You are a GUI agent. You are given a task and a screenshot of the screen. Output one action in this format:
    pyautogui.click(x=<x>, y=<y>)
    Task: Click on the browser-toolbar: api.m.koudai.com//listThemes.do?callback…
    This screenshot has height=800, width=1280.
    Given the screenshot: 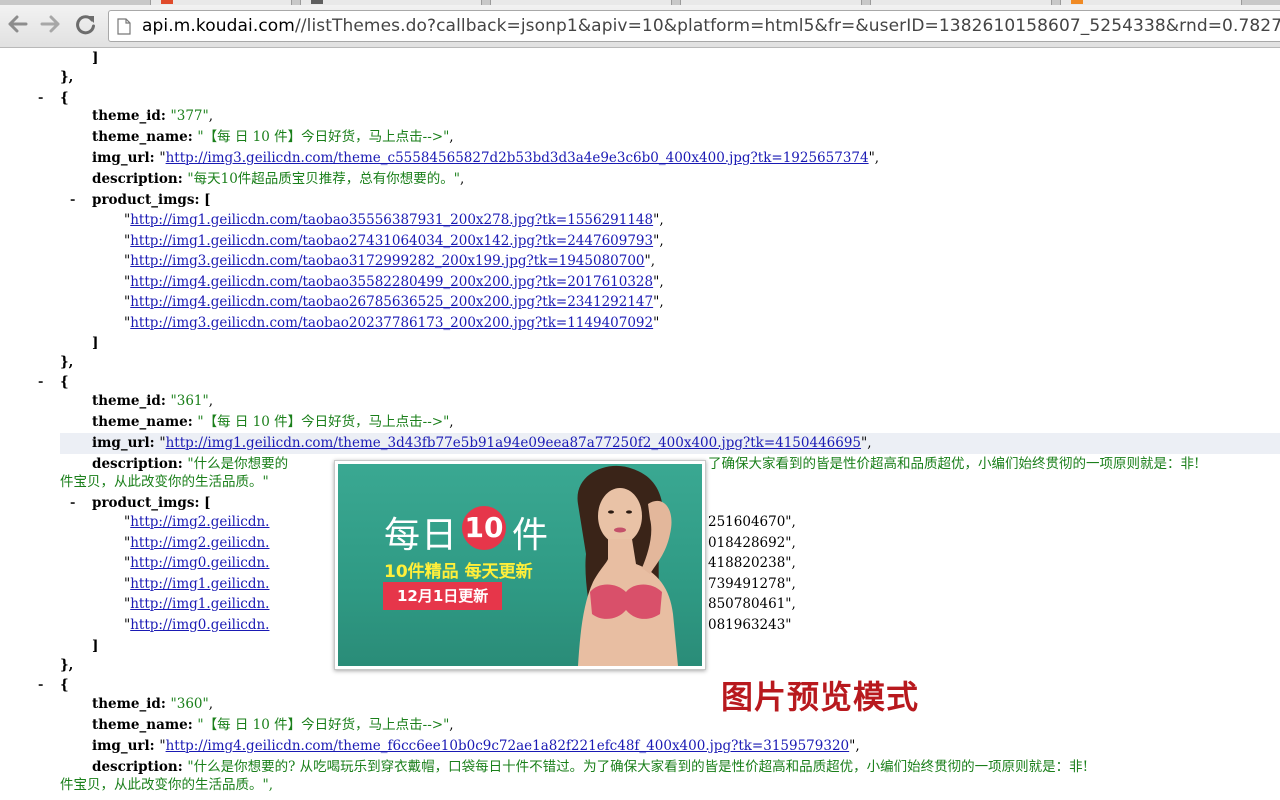 What is the action you would take?
    pyautogui.click(x=640, y=24)
    